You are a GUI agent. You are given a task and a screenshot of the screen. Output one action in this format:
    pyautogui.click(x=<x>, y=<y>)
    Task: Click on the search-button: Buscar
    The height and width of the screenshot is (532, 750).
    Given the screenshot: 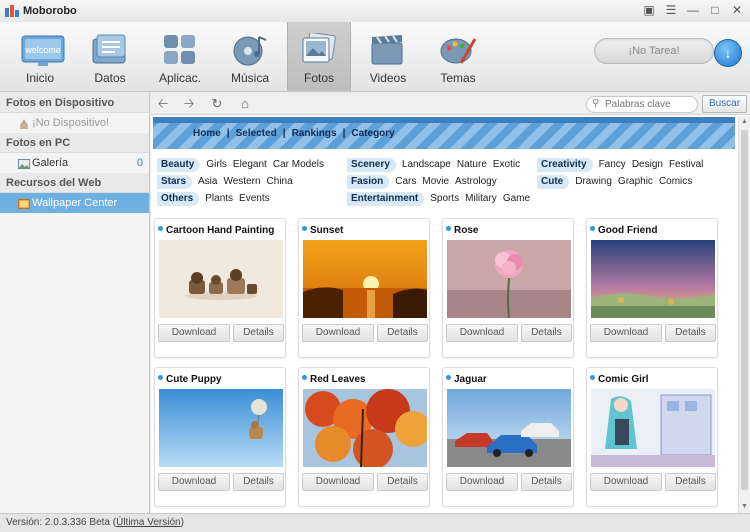 What is the action you would take?
    pyautogui.click(x=724, y=104)
    